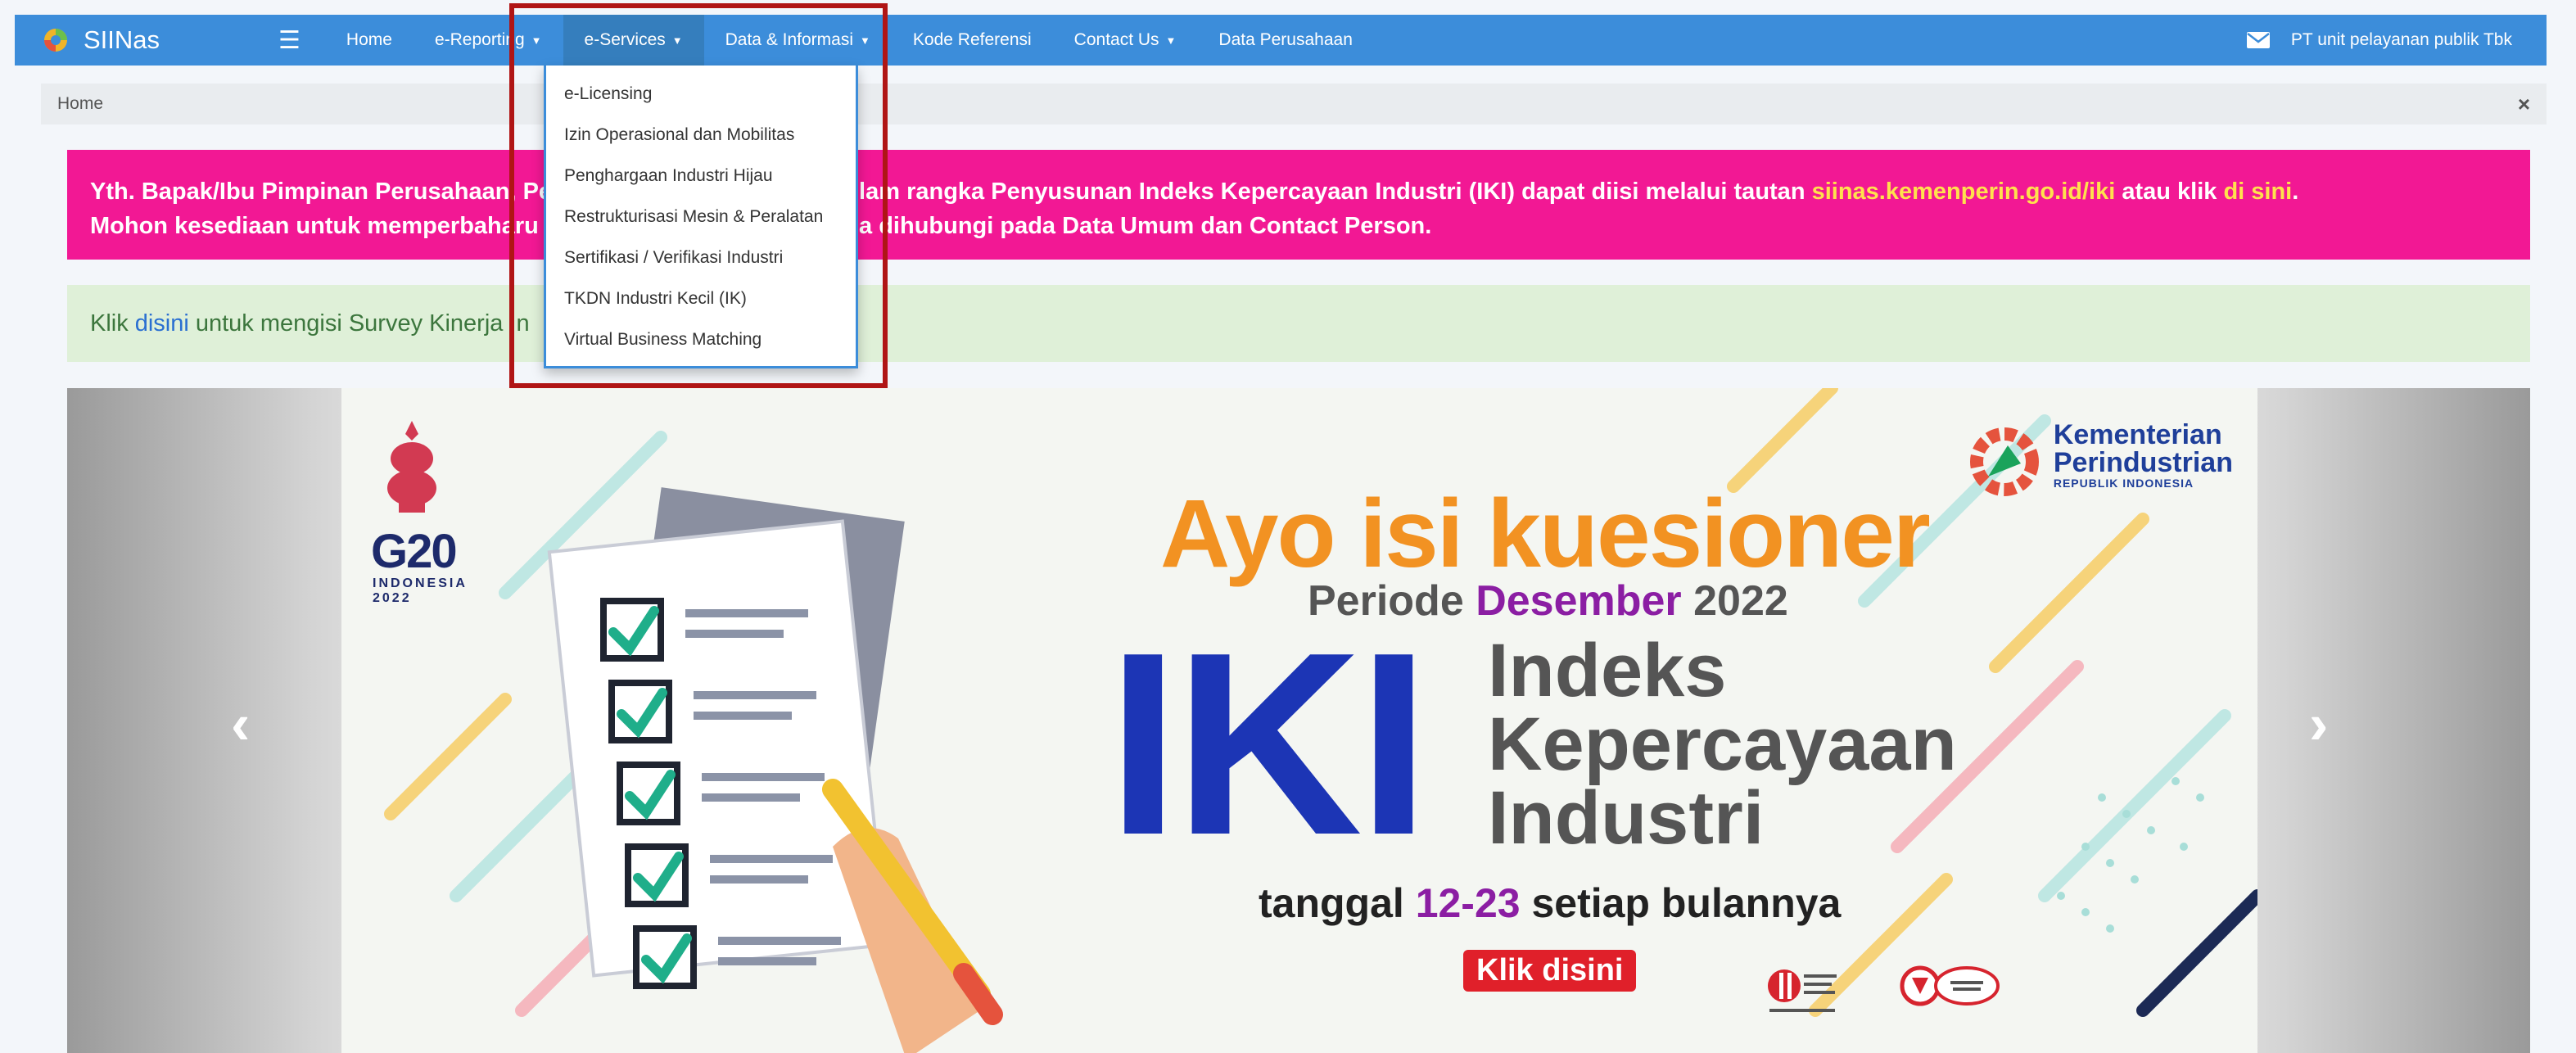 Image resolution: width=2576 pixels, height=1053 pixels. I want to click on iki-words: Indeks Kepercayaan Industri, so click(1722, 744).